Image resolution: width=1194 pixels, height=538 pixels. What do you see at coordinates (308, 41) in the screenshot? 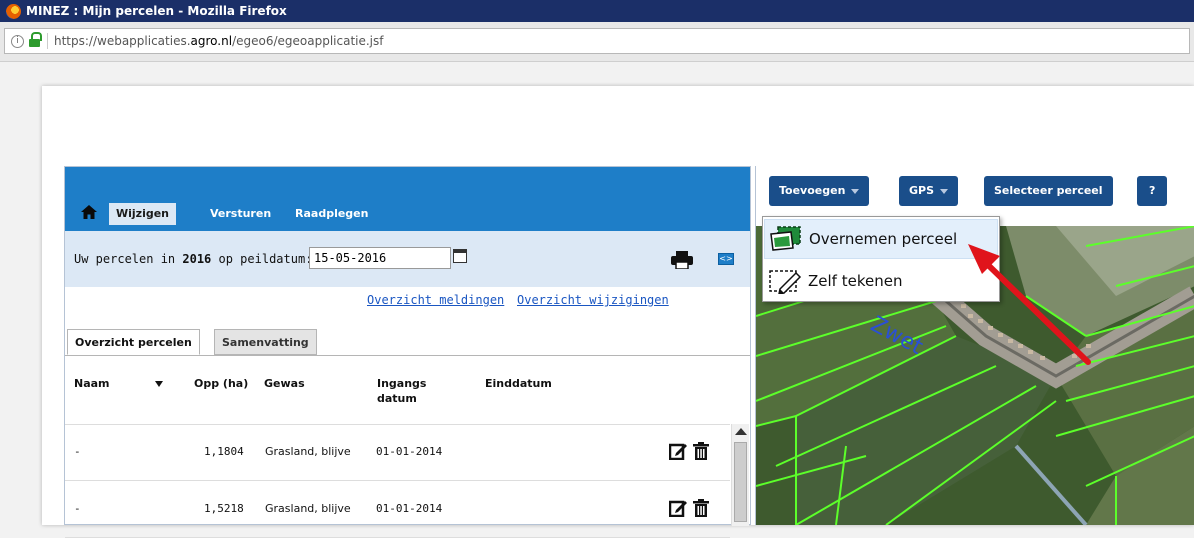
I see `url-path: /egeo6/egeoapplicatie.jsf` at bounding box center [308, 41].